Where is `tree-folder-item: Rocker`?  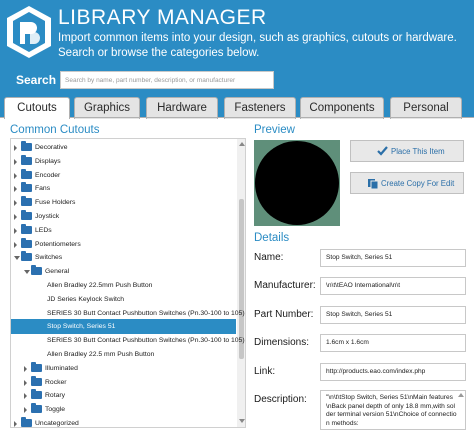 tree-folder-item: Rocker is located at coordinates (123, 382).